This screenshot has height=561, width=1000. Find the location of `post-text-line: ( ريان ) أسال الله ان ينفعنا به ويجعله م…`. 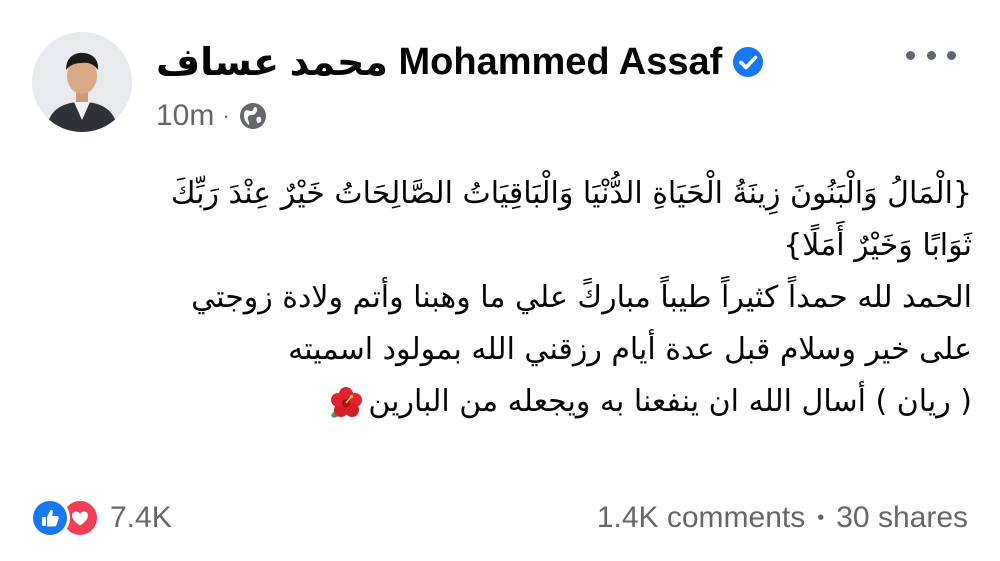

post-text-line: ( ريان ) أسال الله ان ينفعنا به ويجعله م… is located at coordinates (670, 401).